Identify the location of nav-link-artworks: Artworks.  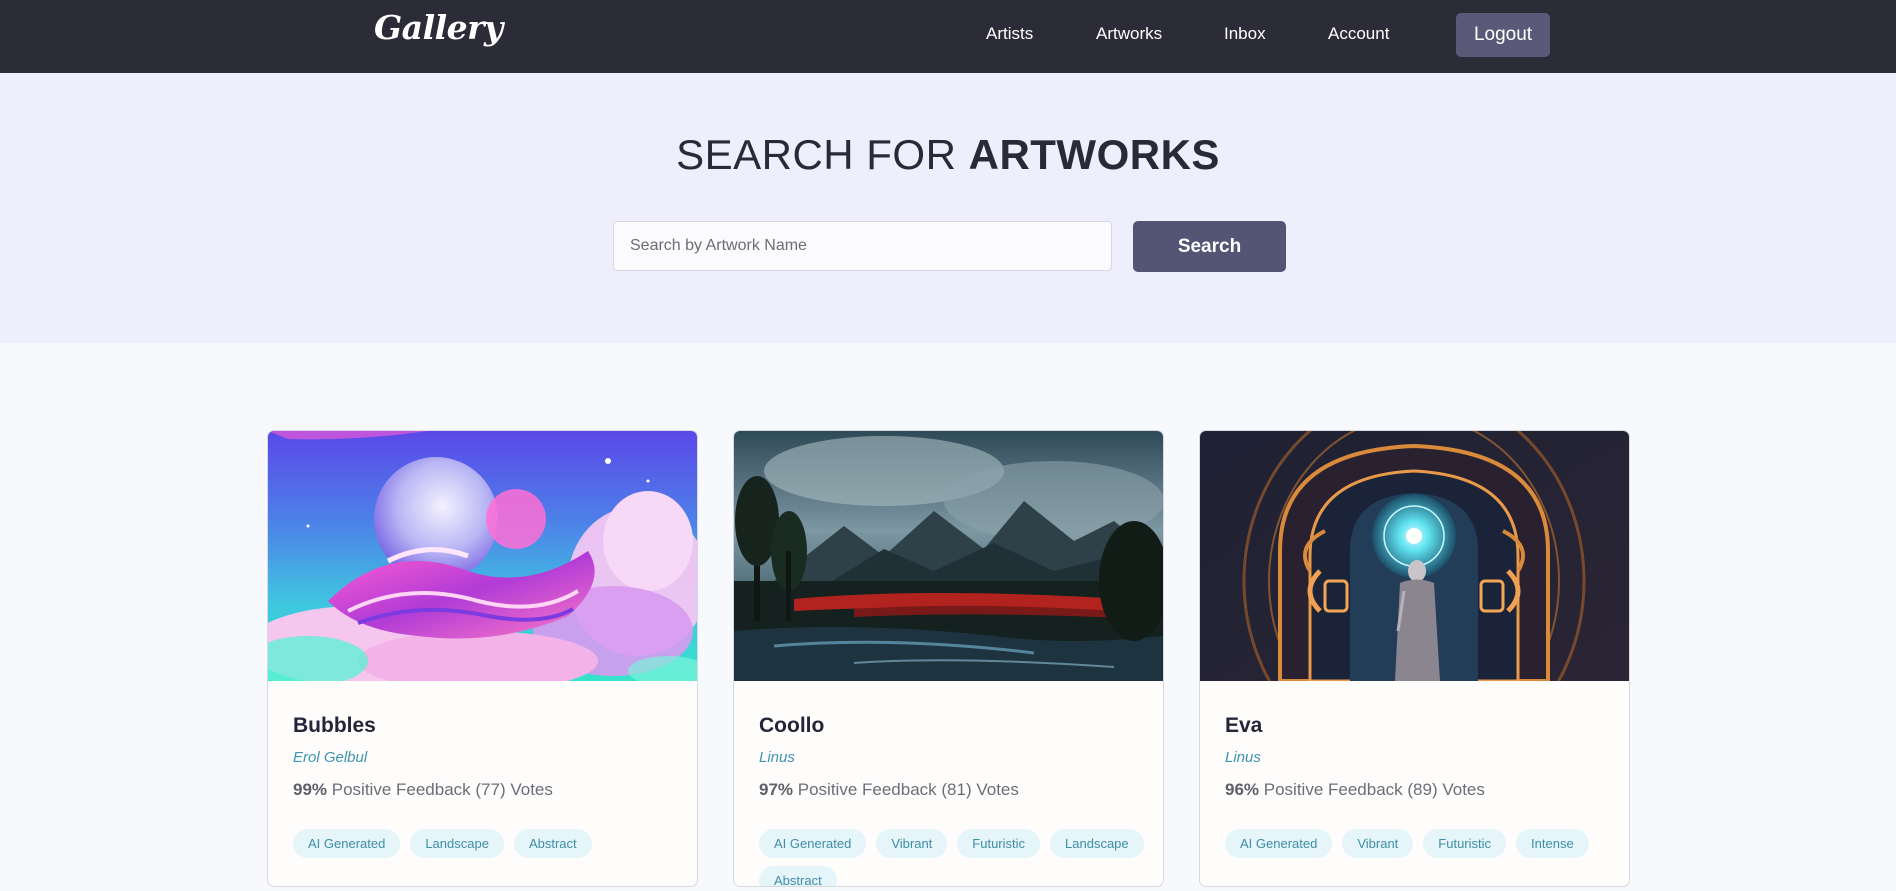
(1129, 34).